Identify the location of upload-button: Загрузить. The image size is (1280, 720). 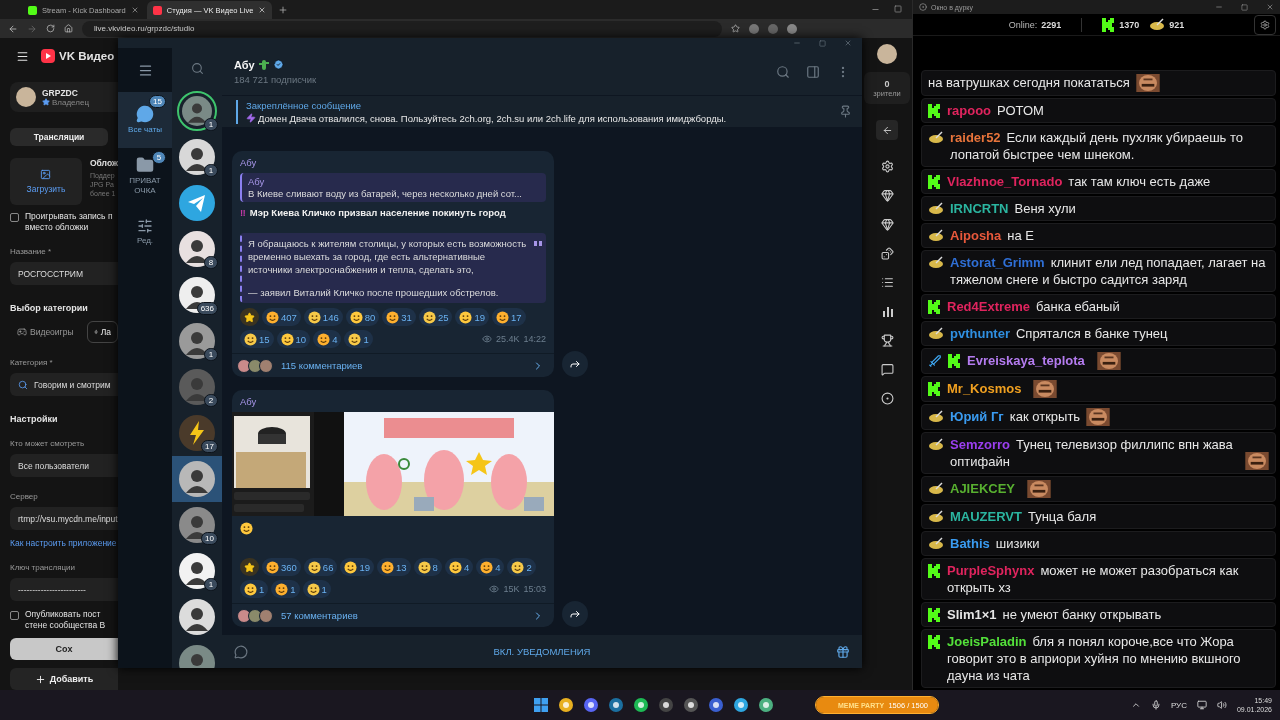
(46, 181).